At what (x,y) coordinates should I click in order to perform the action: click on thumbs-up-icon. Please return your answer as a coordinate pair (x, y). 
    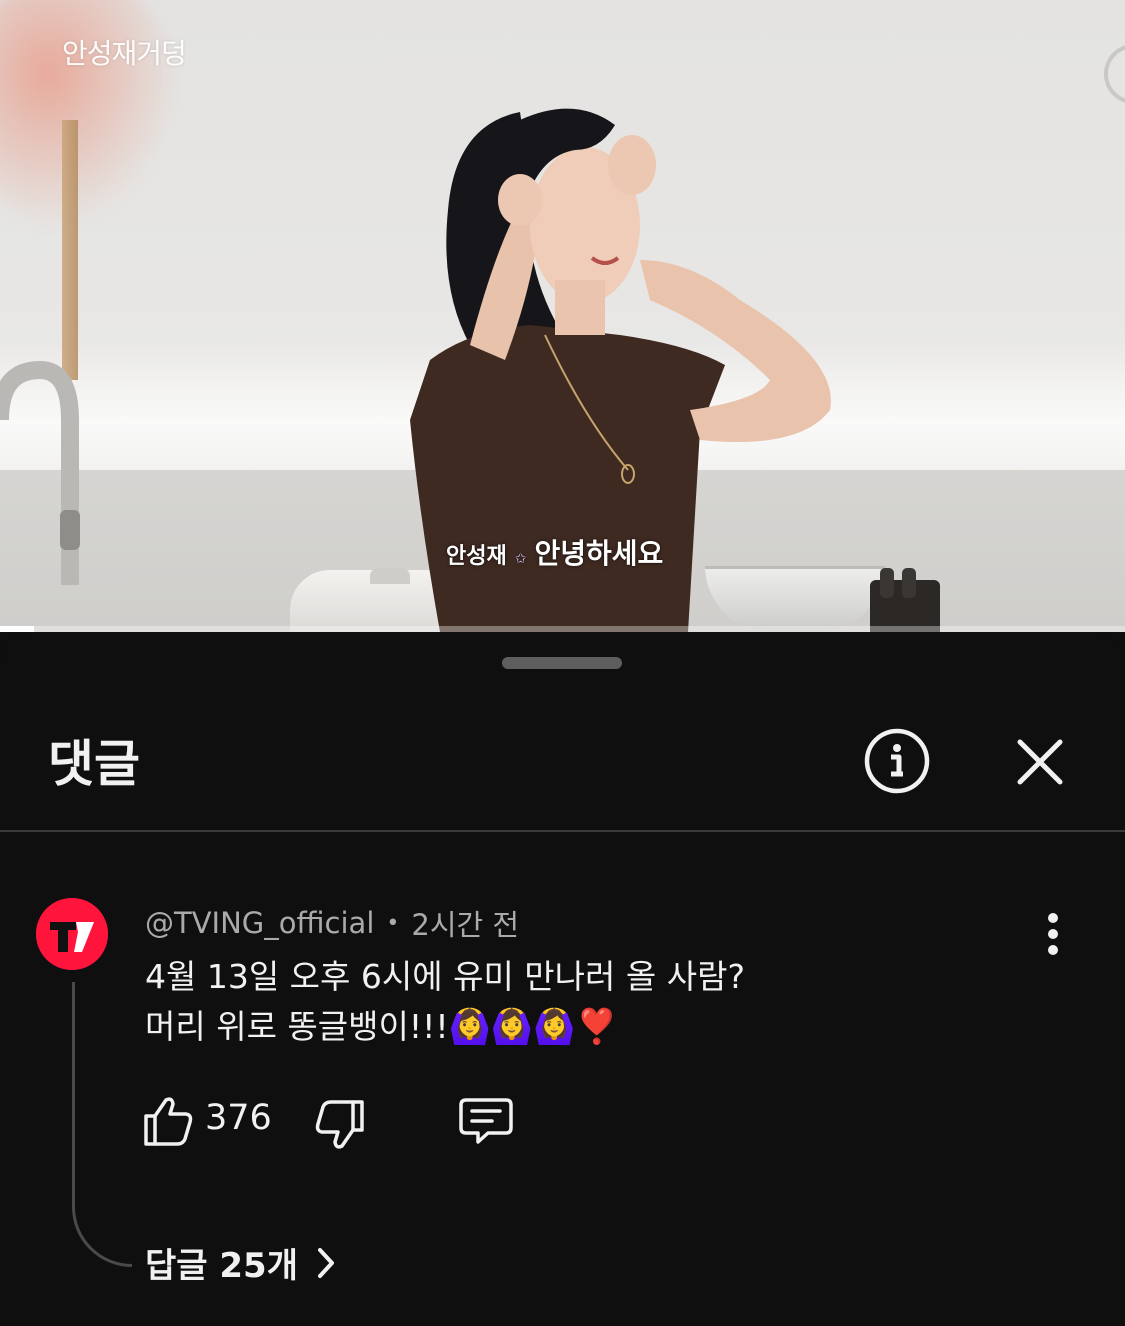
    Looking at the image, I should click on (168, 1121).